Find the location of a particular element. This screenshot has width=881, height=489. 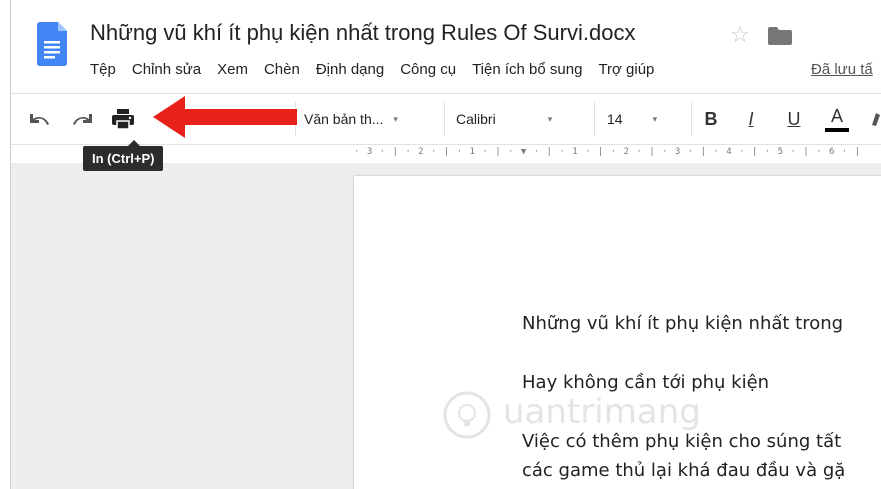

italic-button: I is located at coordinates (751, 119).